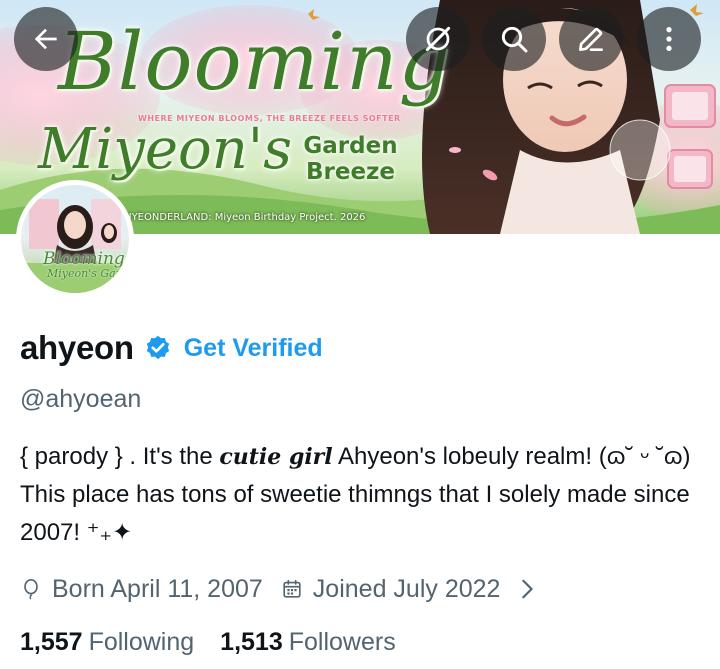  Describe the element at coordinates (158, 348) in the screenshot. I see `verified-badge-icon` at that location.